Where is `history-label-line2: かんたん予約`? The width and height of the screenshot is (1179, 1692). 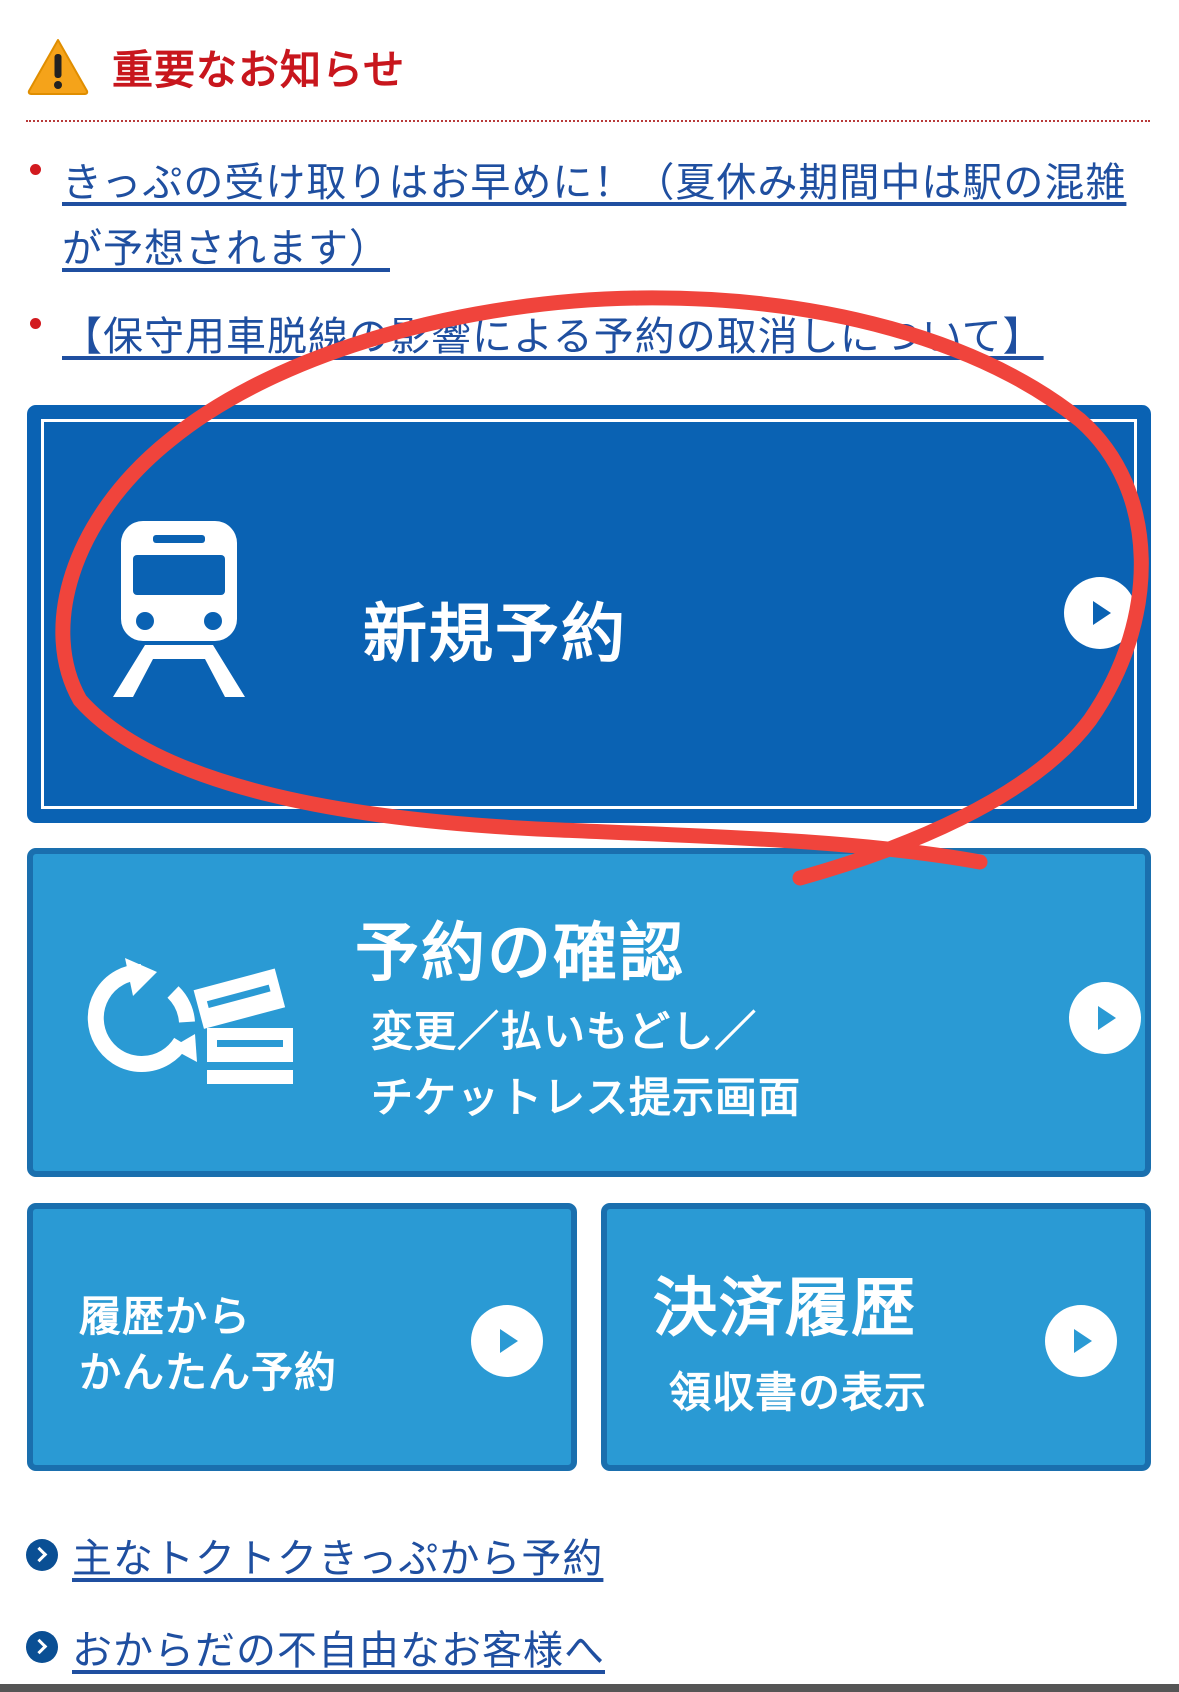 history-label-line2: かんたん予約 is located at coordinates (208, 1372).